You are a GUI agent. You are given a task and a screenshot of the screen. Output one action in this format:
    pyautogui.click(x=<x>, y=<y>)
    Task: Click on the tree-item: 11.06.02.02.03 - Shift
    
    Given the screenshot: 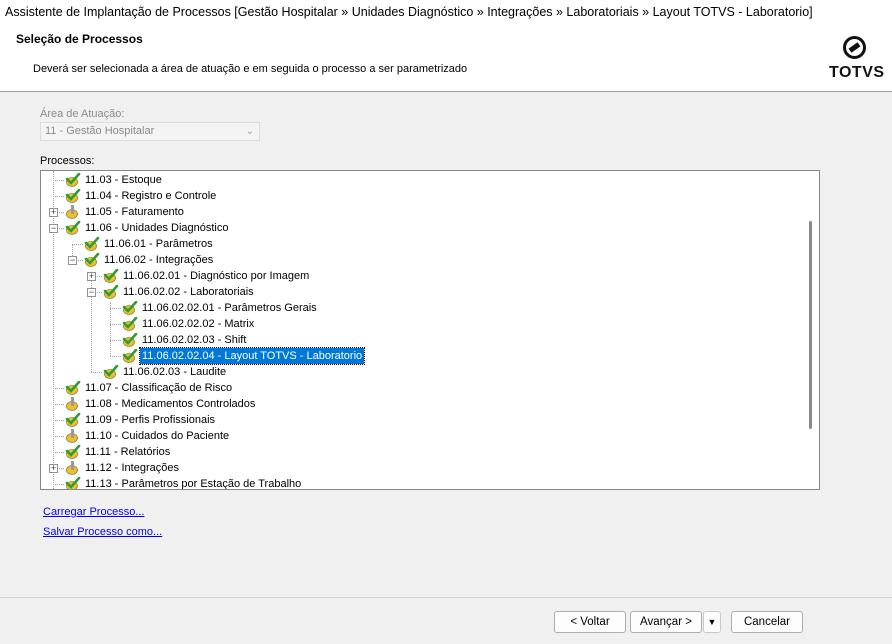 What is the action you would take?
    pyautogui.click(x=421, y=340)
    